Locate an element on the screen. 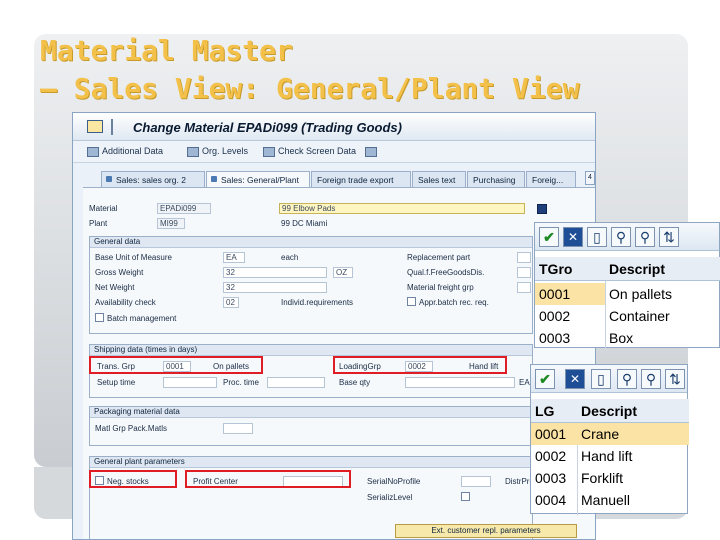 The height and width of the screenshot is (540, 720). base-qty-unit: EA is located at coordinates (524, 382).